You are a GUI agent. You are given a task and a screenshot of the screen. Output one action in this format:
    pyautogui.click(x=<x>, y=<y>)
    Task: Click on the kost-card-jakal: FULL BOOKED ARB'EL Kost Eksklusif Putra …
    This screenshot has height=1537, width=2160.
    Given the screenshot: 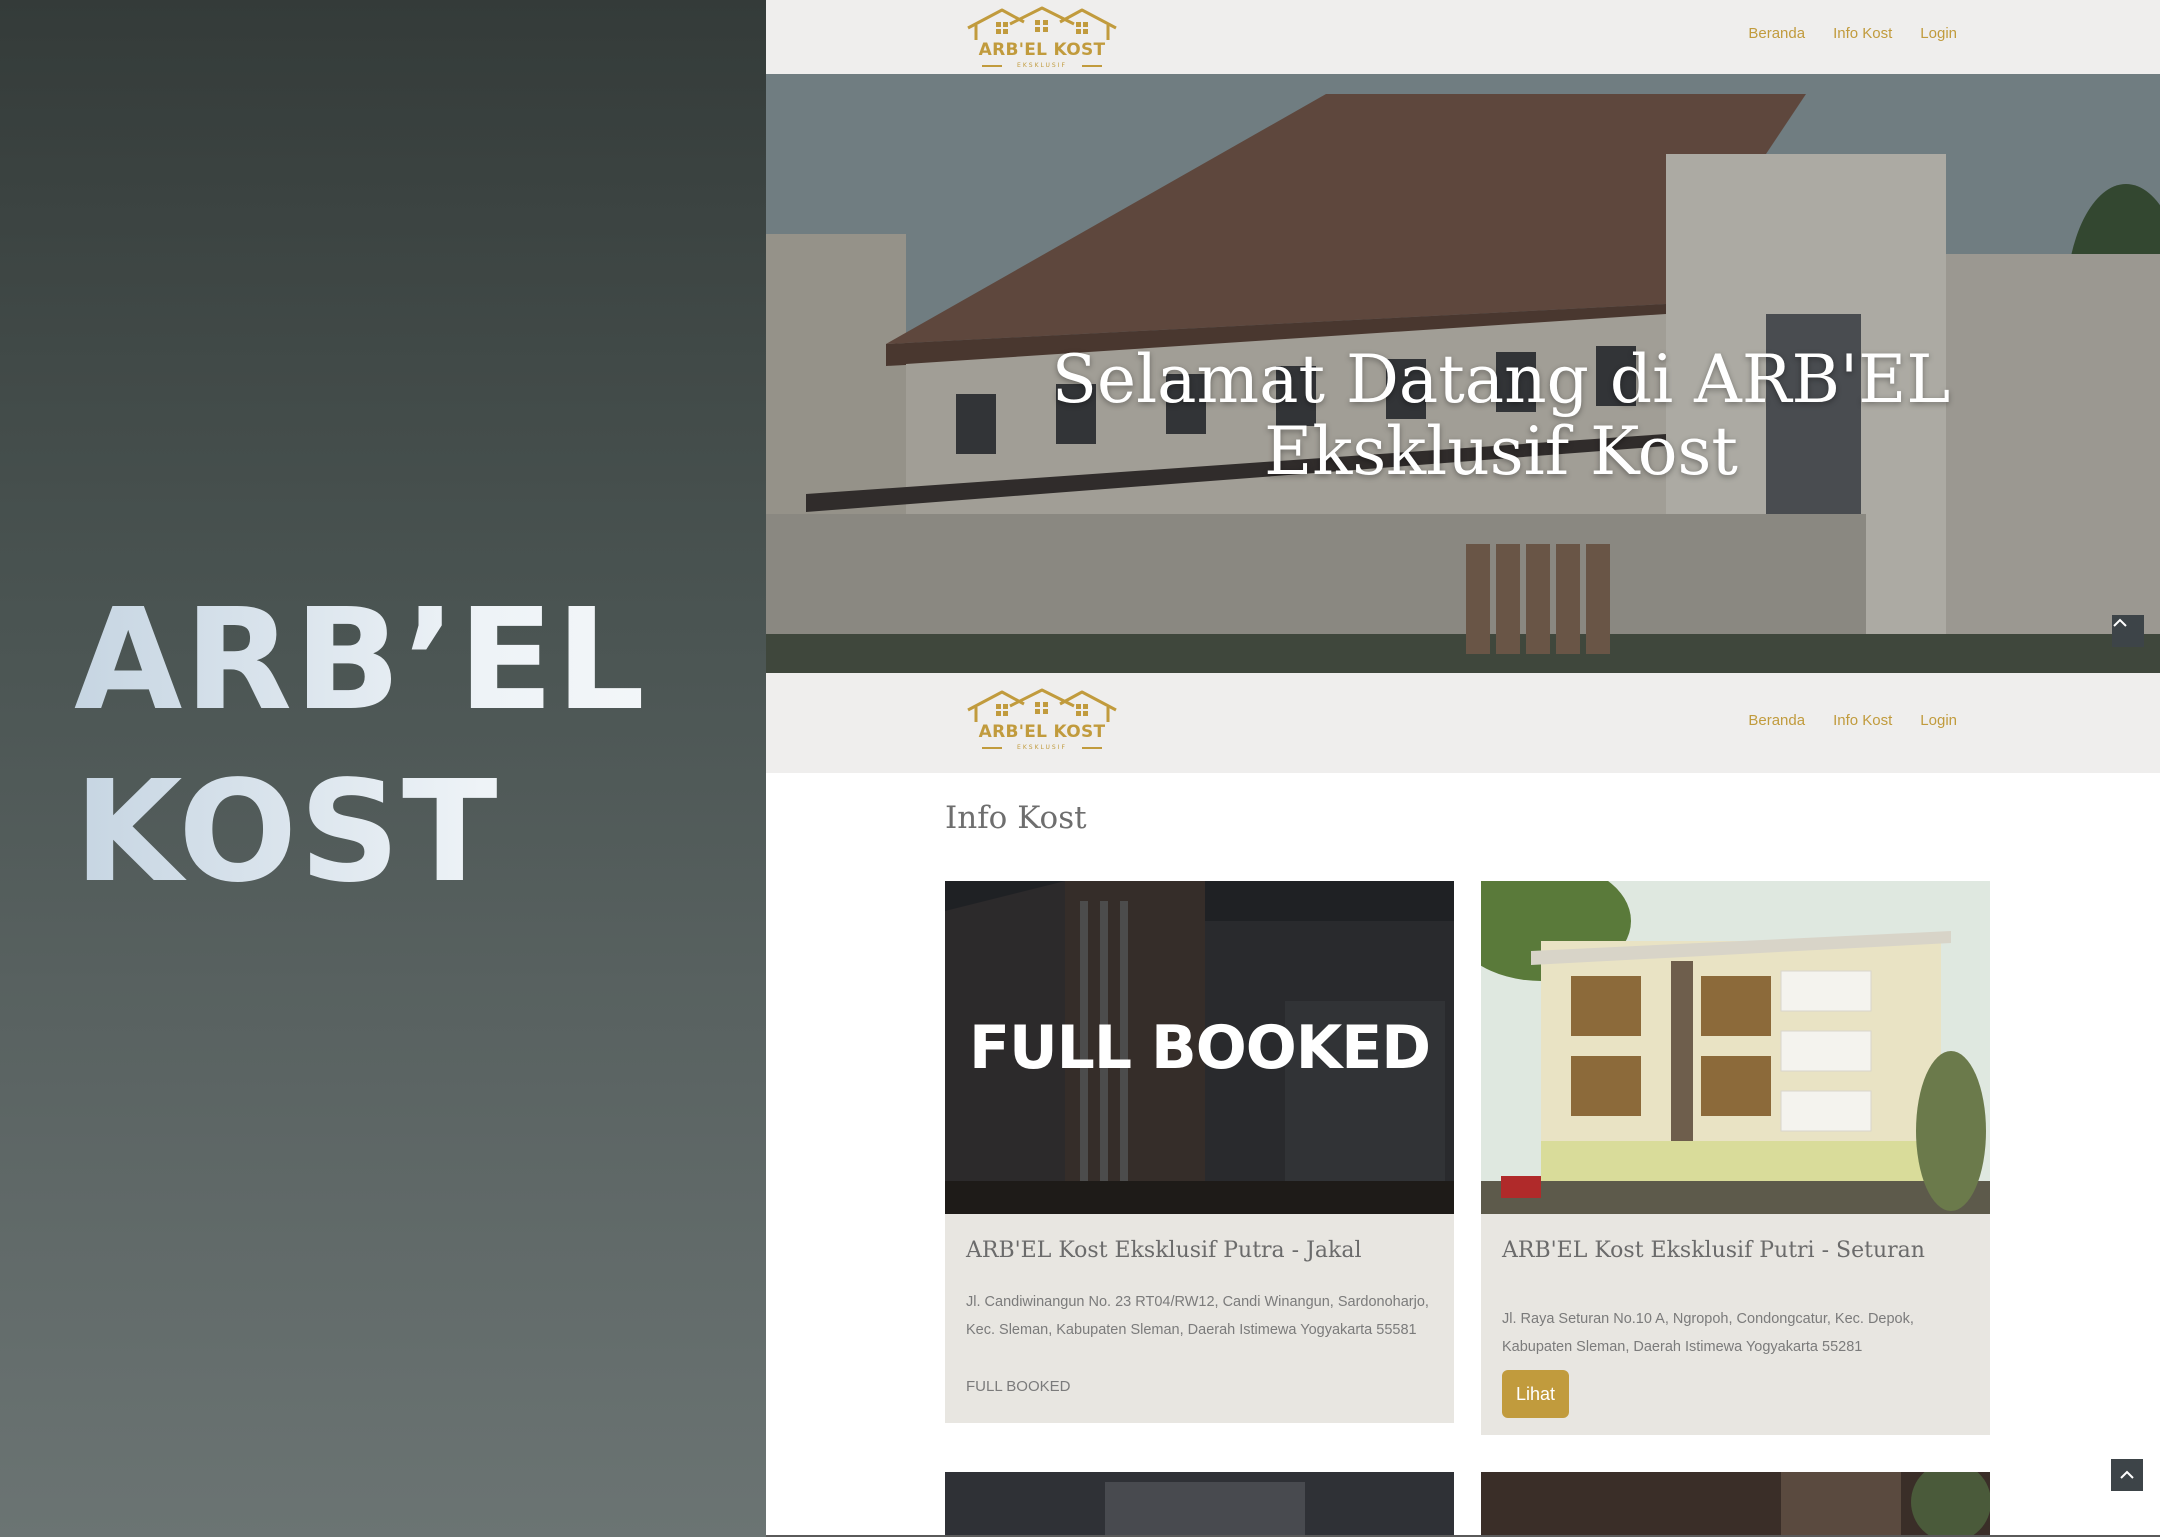 What is the action you would take?
    pyautogui.click(x=1199, y=1152)
    